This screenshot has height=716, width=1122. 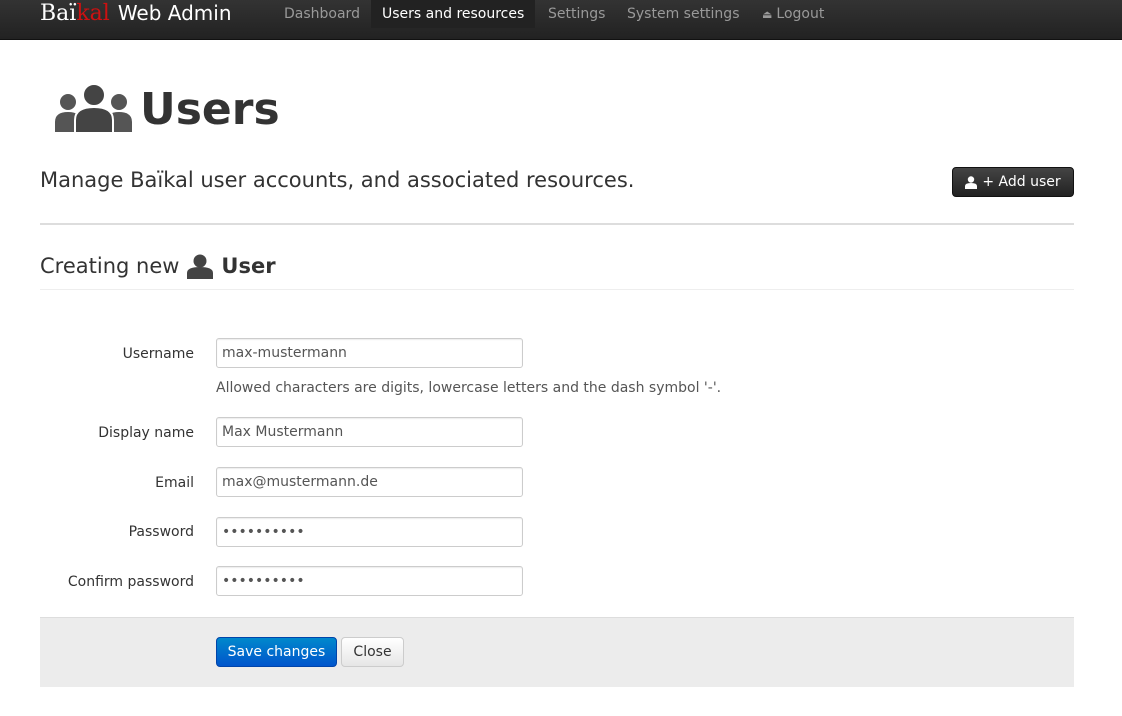 What do you see at coordinates (248, 266) in the screenshot?
I see `form-heading-entity: User` at bounding box center [248, 266].